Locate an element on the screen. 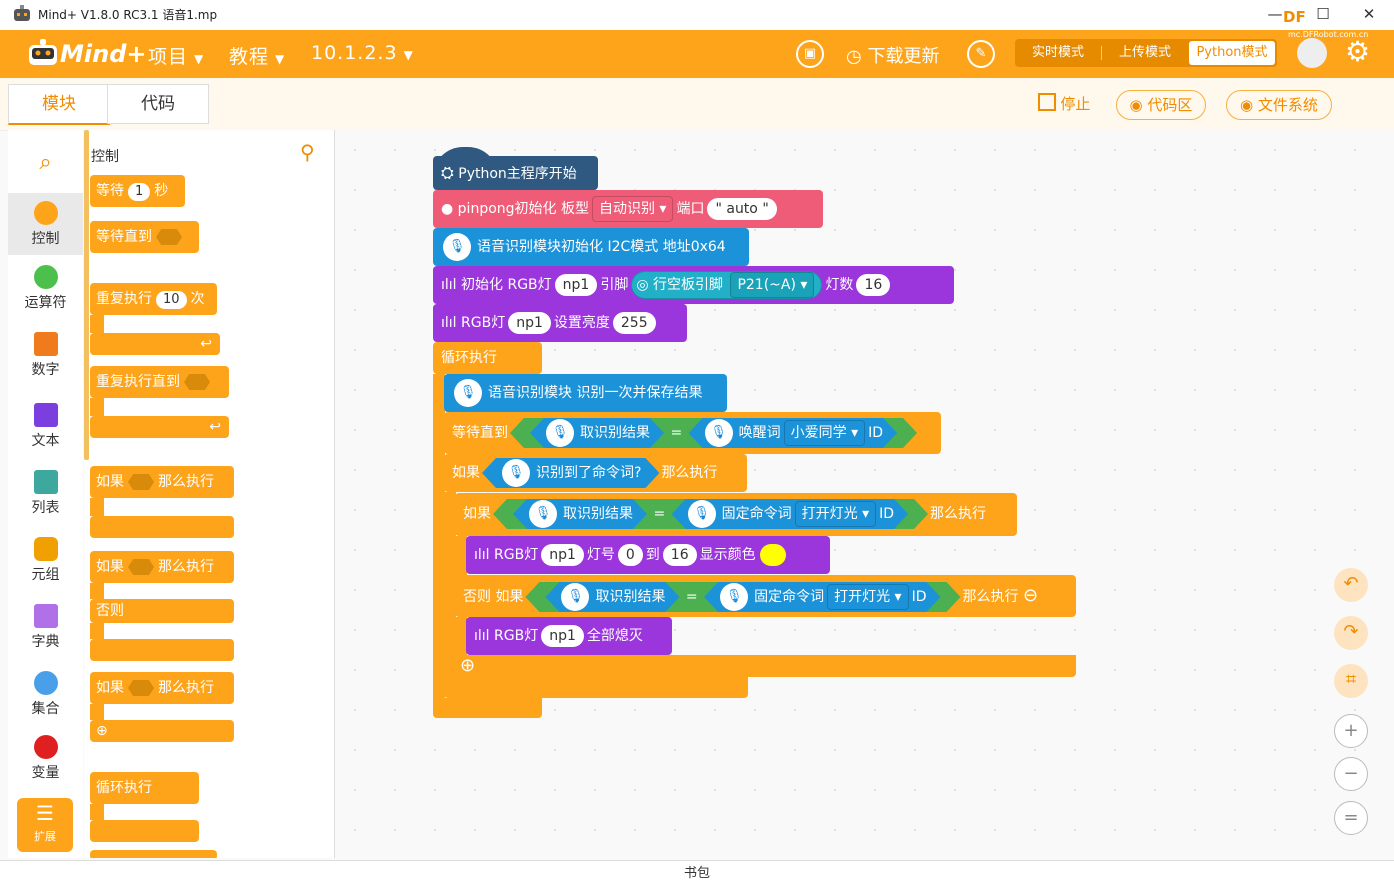 Image resolution: width=1394 pixels, height=886 pixels. if-got-command-block: 如果 🎙 识别到了命令词? 那么执行 is located at coordinates (595, 473).